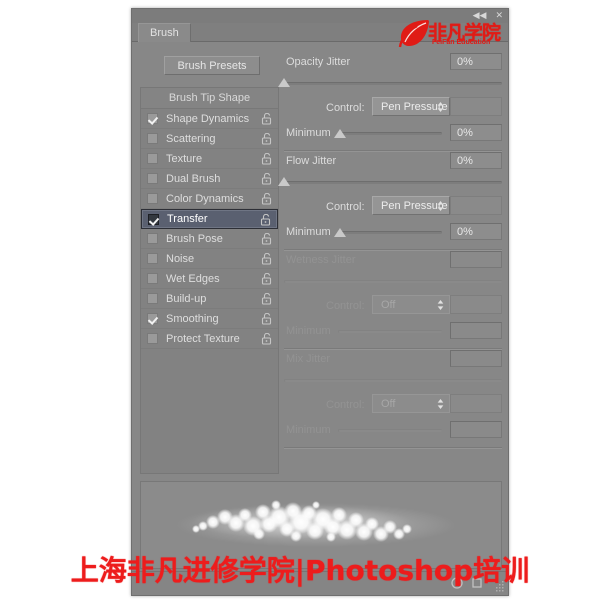  Describe the element at coordinates (321, 260) in the screenshot. I see `wetness-jitter-label: Wetness Jitter` at that location.